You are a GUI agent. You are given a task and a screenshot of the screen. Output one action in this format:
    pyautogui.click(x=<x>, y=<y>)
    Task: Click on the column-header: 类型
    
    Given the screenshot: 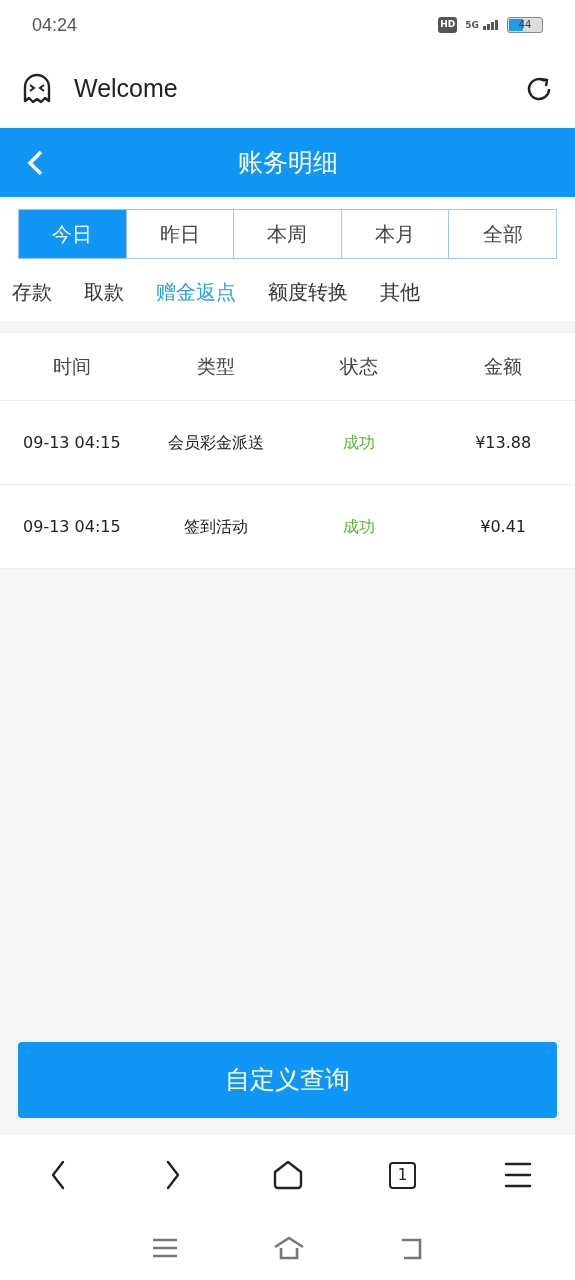 What is the action you would take?
    pyautogui.click(x=215, y=367)
    